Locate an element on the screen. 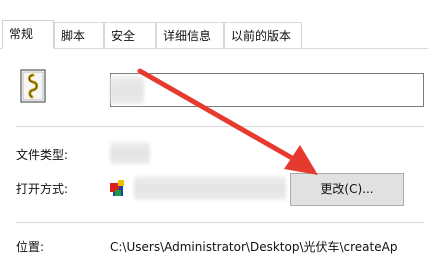 The image size is (428, 268). tab-general: 常规 is located at coordinates (28, 34).